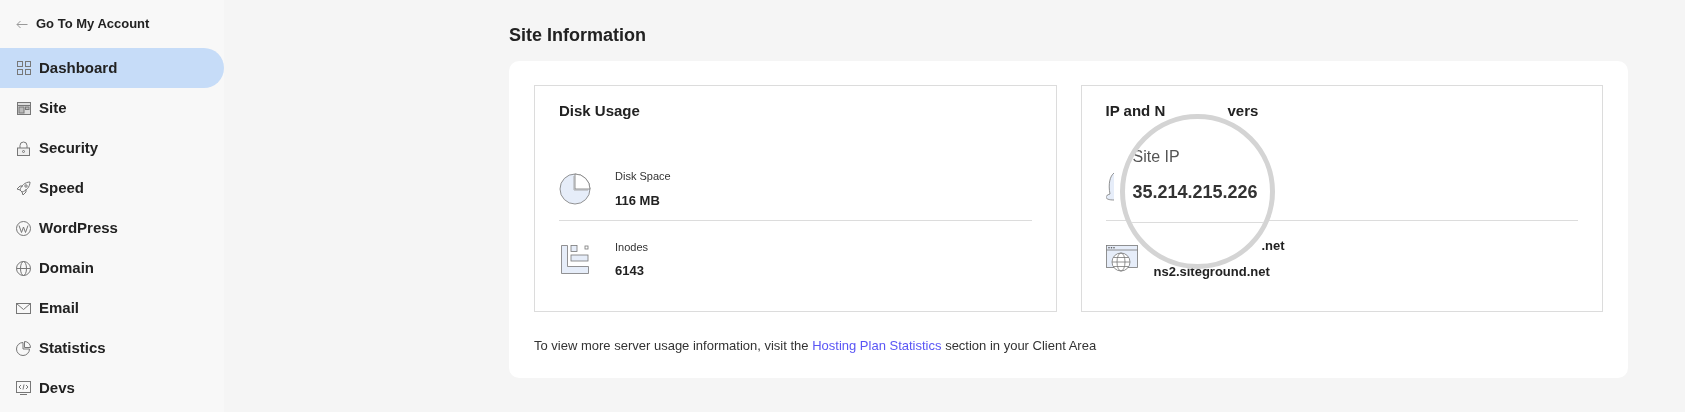  I want to click on rocket-icon, so click(23, 188).